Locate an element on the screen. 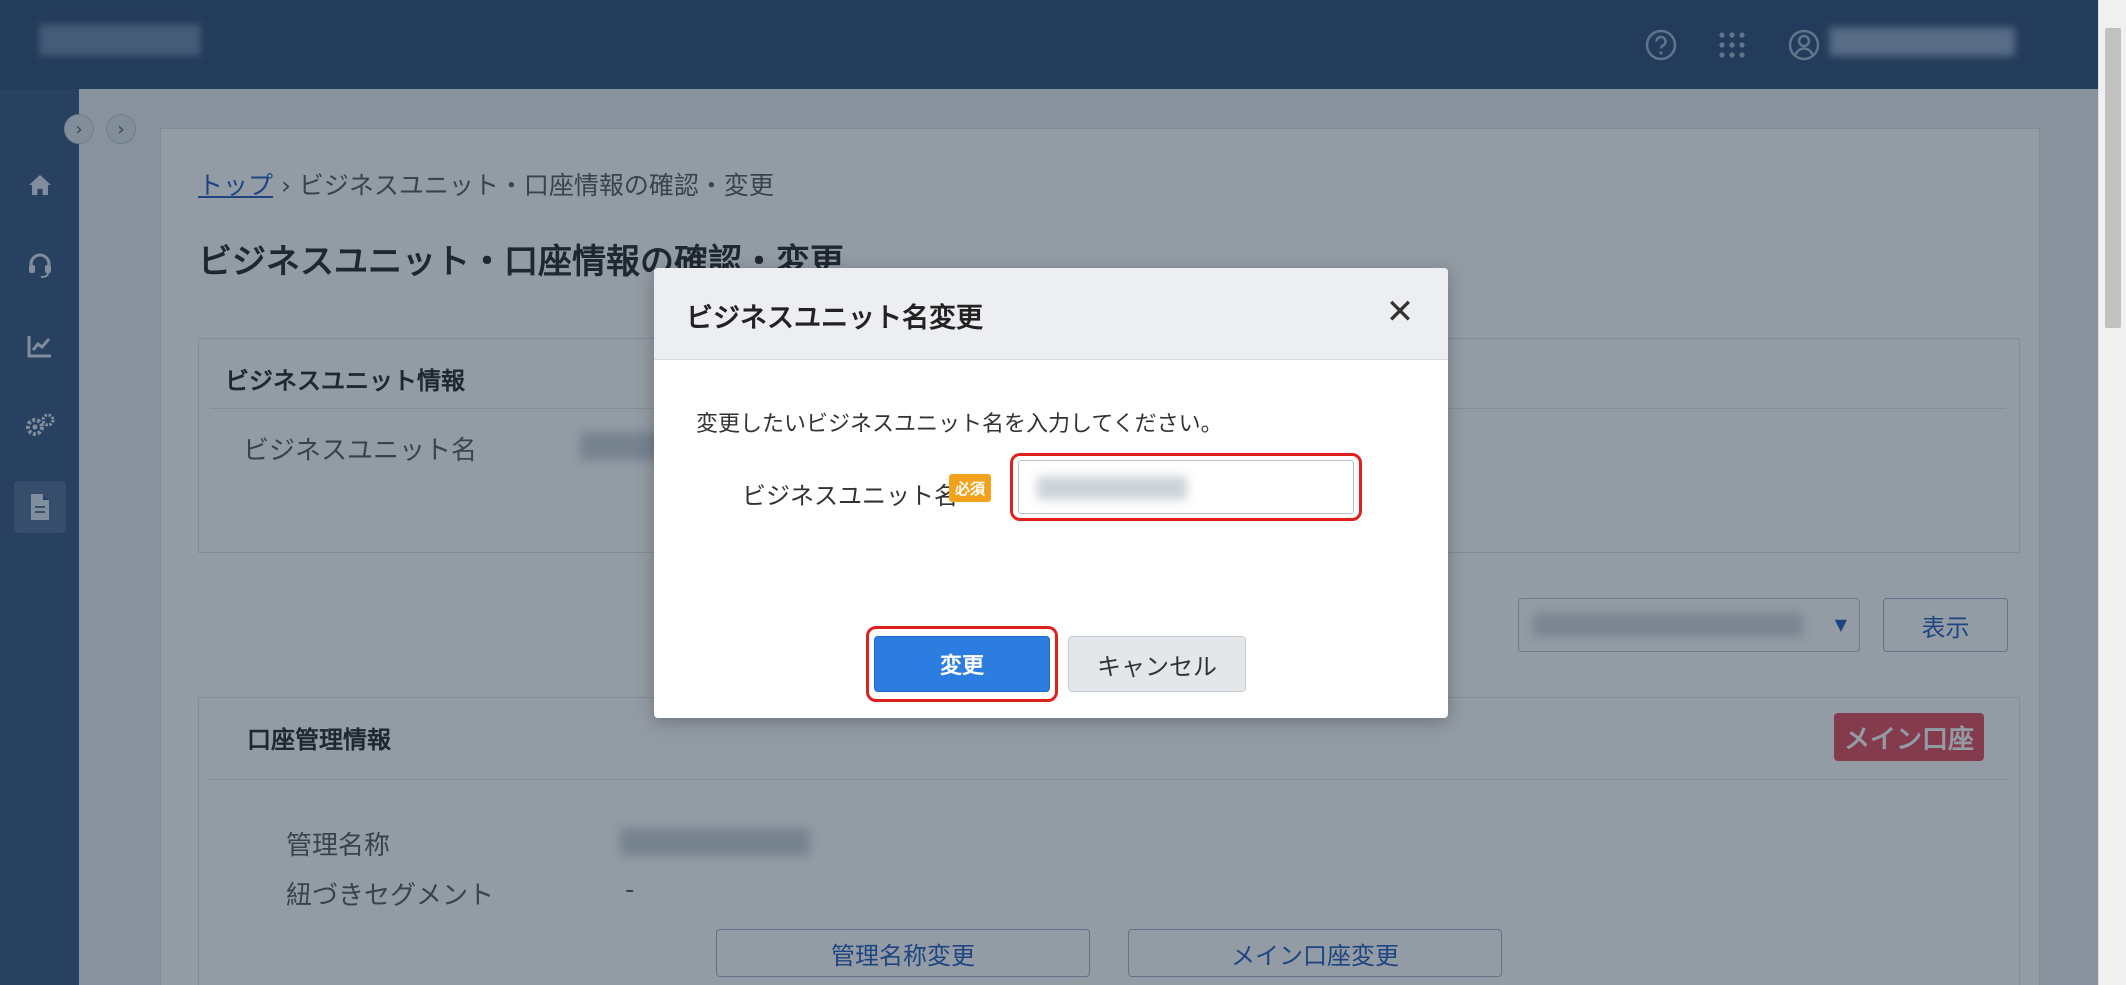 This screenshot has height=985, width=2126. business-unit-name-input is located at coordinates (1186, 487).